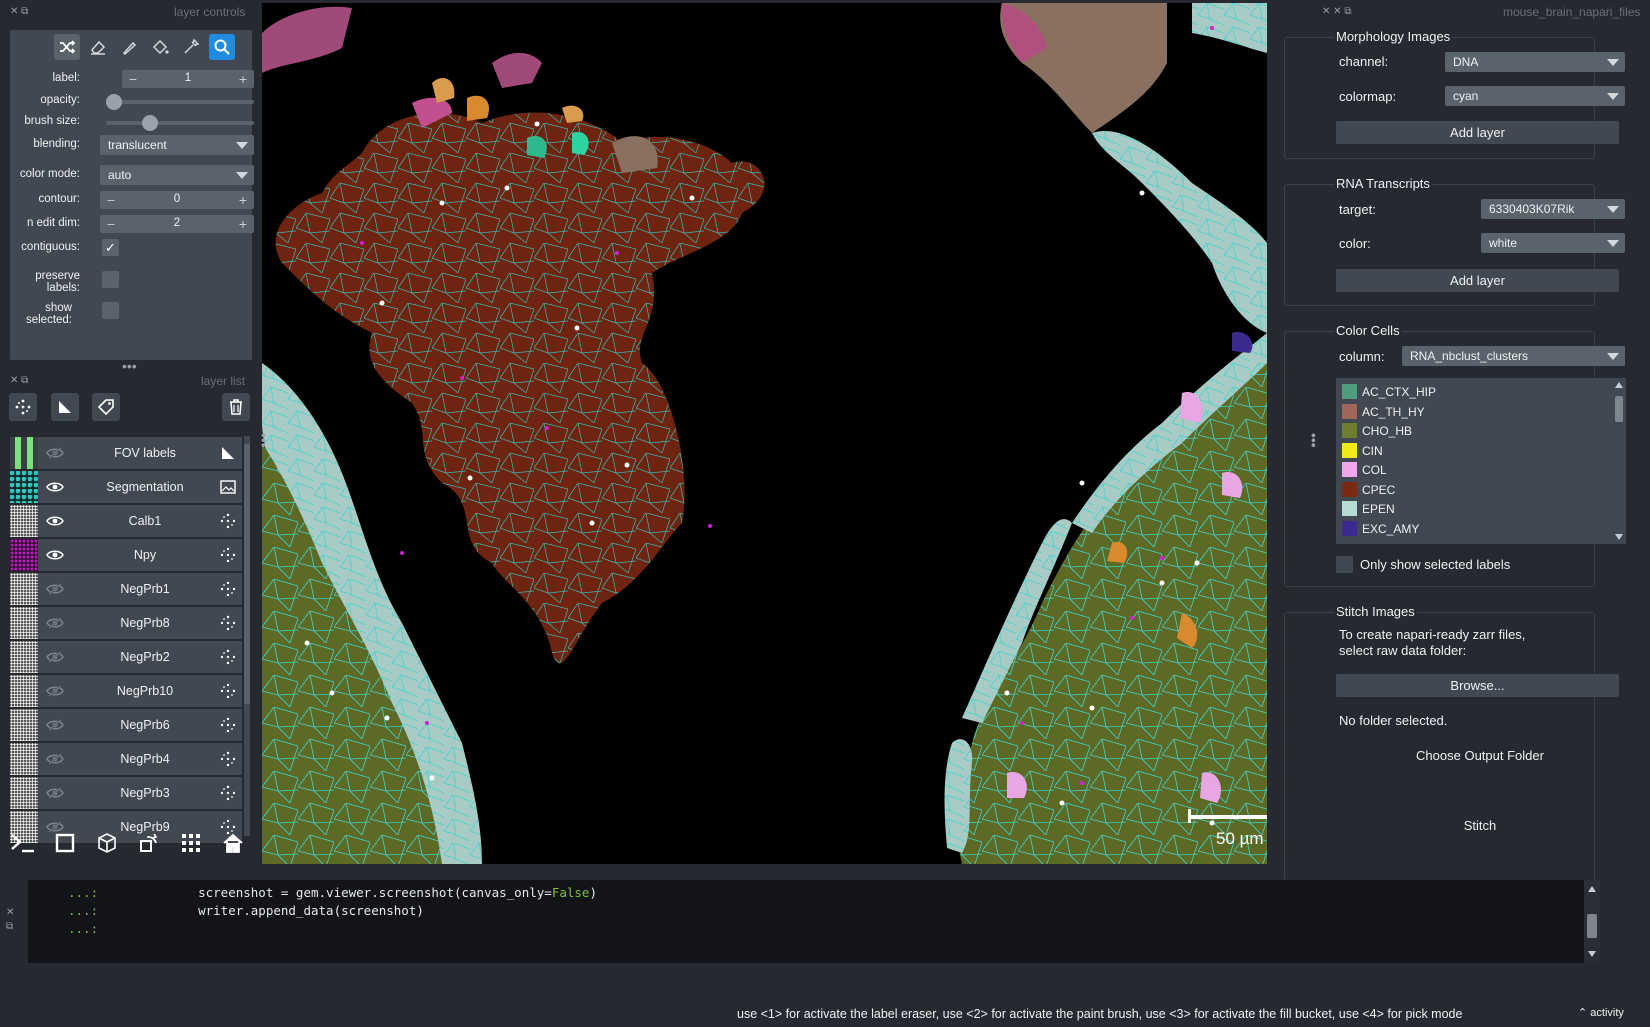 The height and width of the screenshot is (1027, 1650). I want to click on label-spinbox: − 1 +, so click(188, 79).